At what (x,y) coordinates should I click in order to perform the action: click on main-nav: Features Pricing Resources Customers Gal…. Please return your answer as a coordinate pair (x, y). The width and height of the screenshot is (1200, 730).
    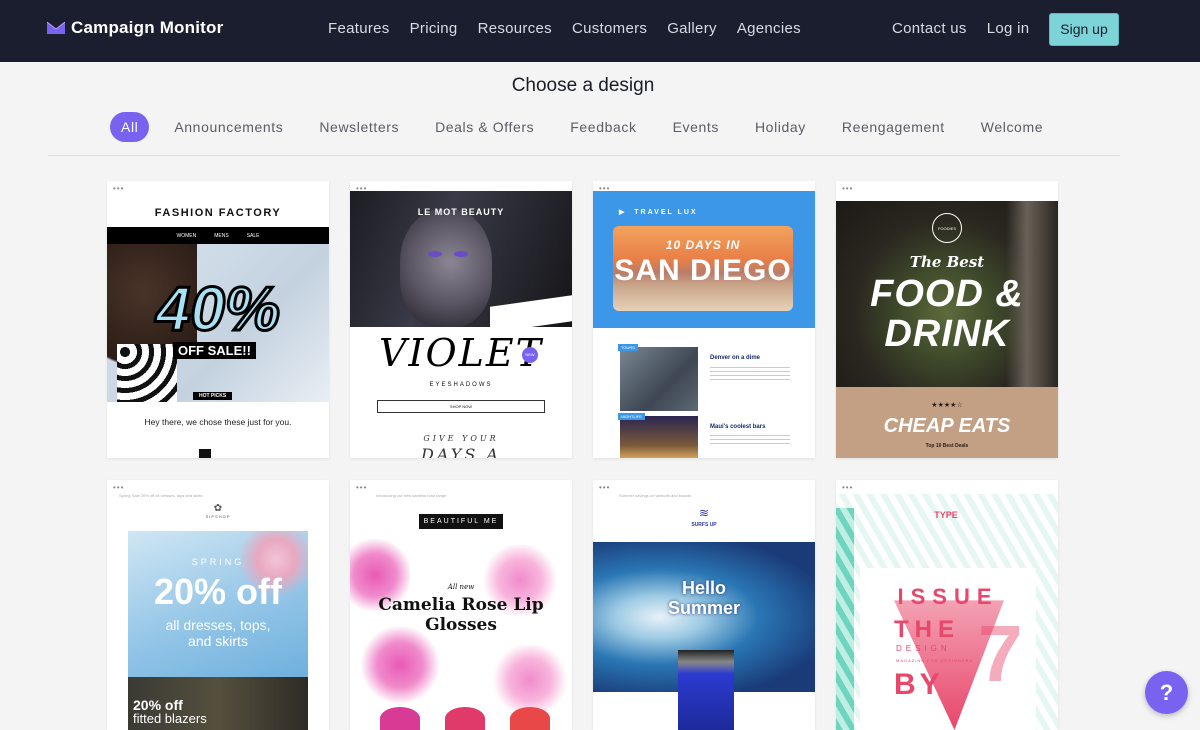
    Looking at the image, I should click on (564, 28).